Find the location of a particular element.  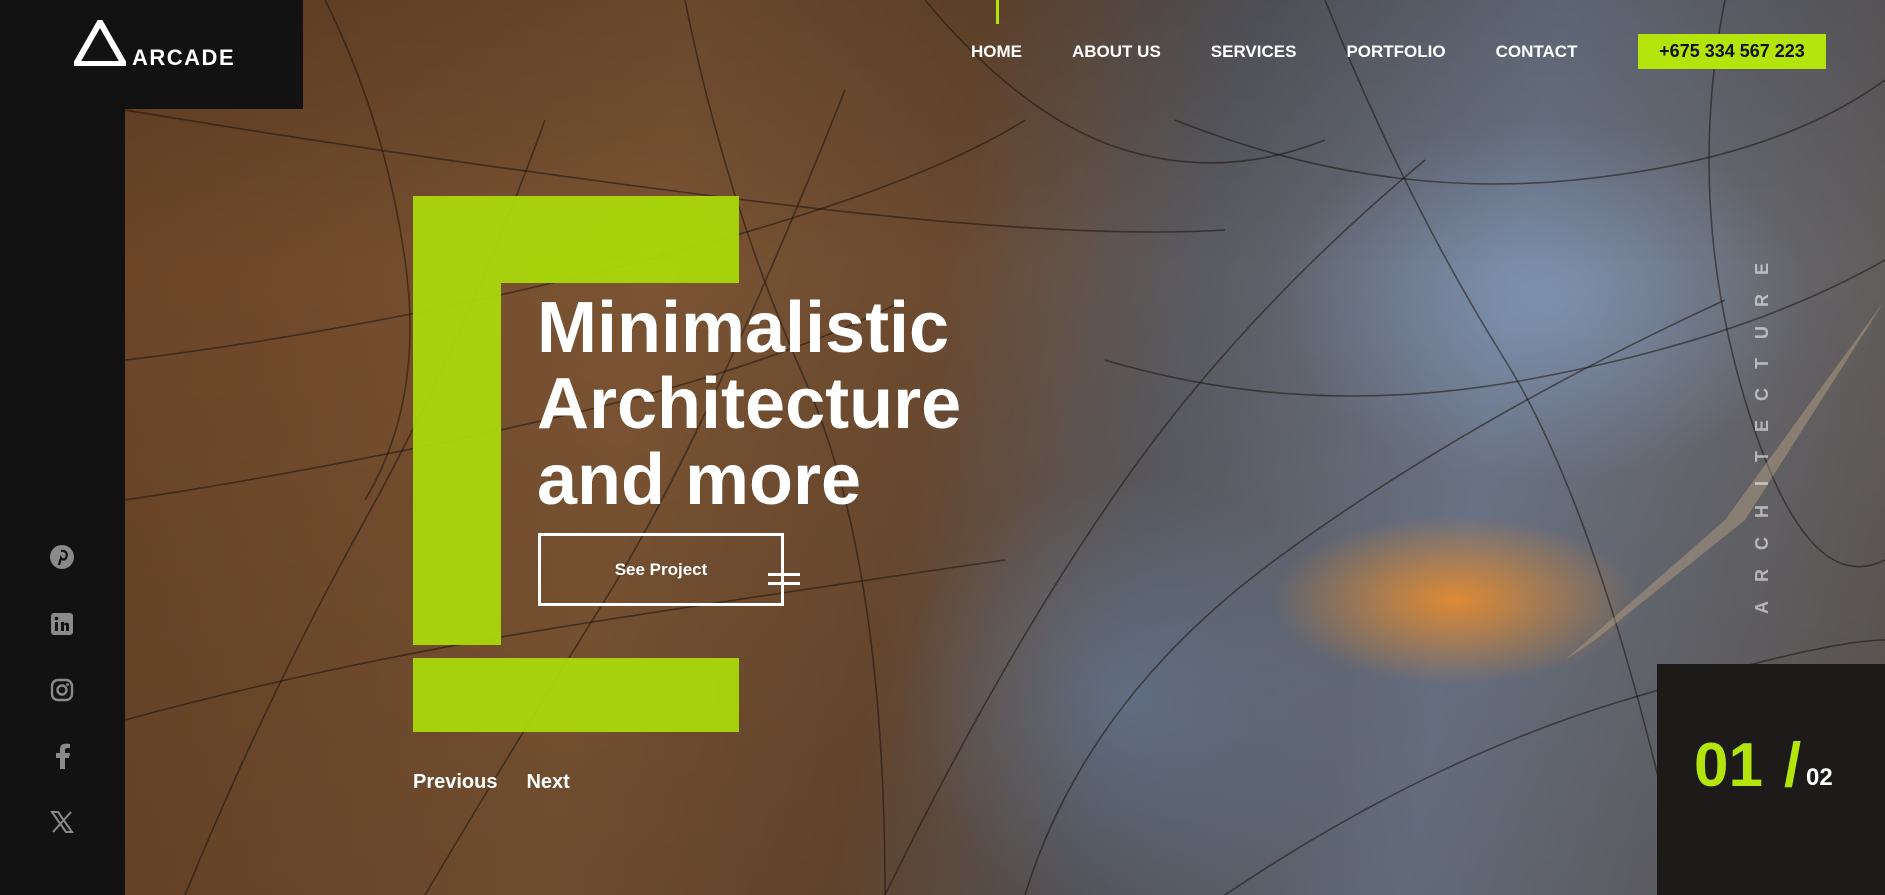

next-button: Next is located at coordinates (547, 782).